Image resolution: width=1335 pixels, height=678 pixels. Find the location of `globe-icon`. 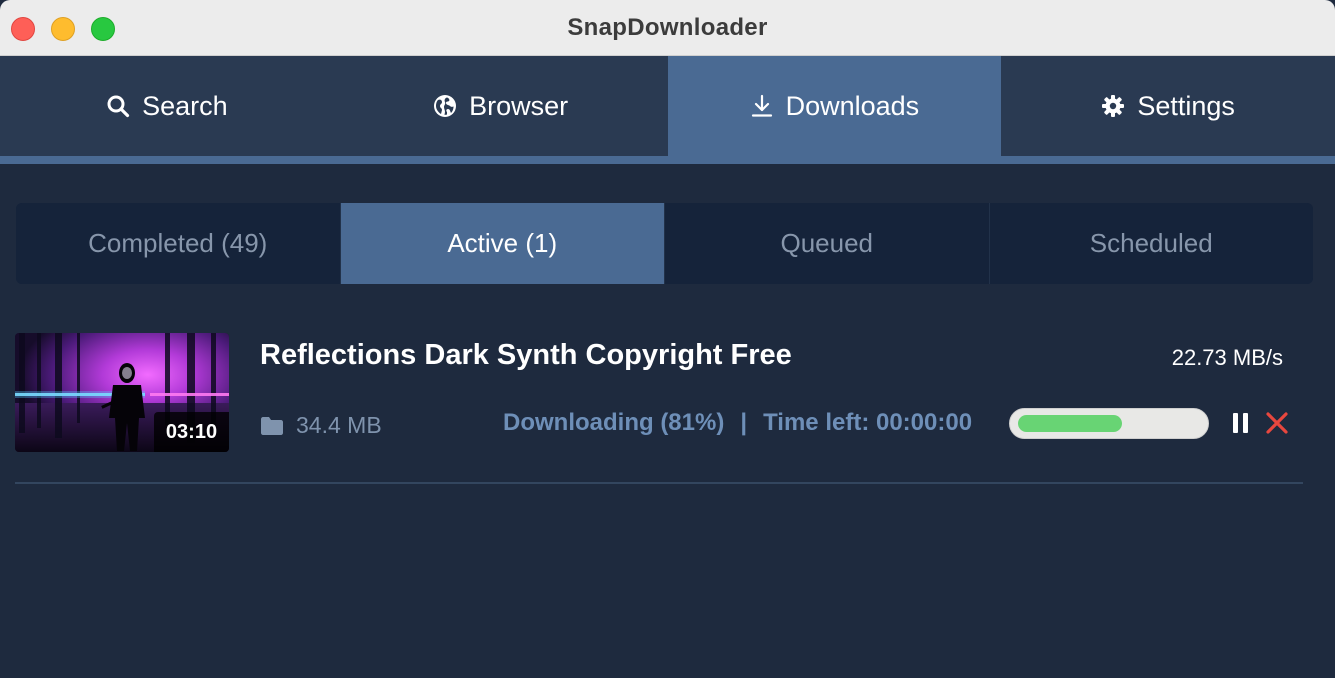

globe-icon is located at coordinates (445, 106).